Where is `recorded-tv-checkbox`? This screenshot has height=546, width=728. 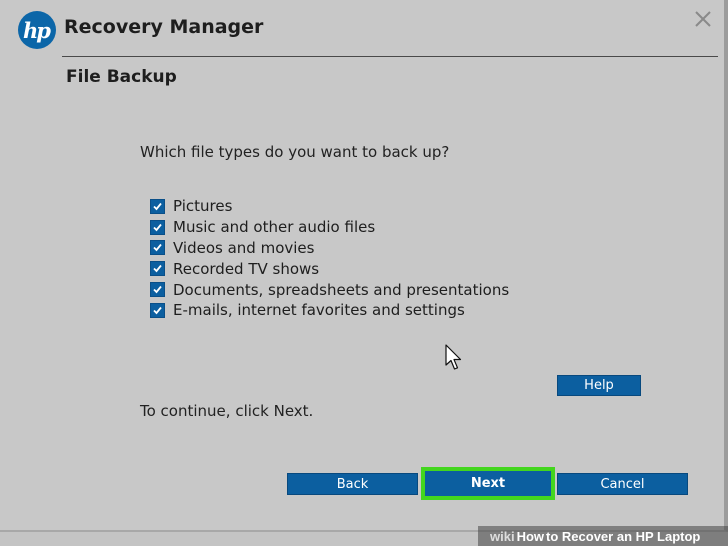
recorded-tv-checkbox is located at coordinates (157, 269).